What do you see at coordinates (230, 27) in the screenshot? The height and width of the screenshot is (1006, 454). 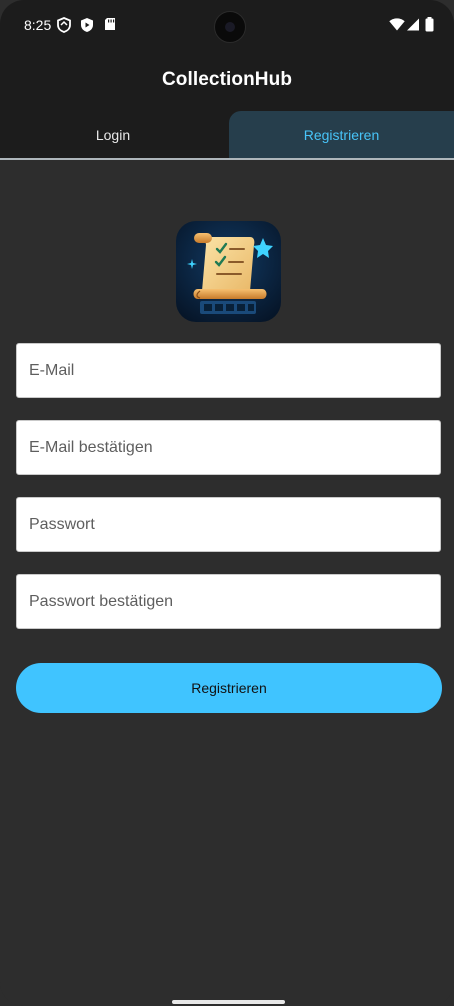 I see `camera-cutout` at bounding box center [230, 27].